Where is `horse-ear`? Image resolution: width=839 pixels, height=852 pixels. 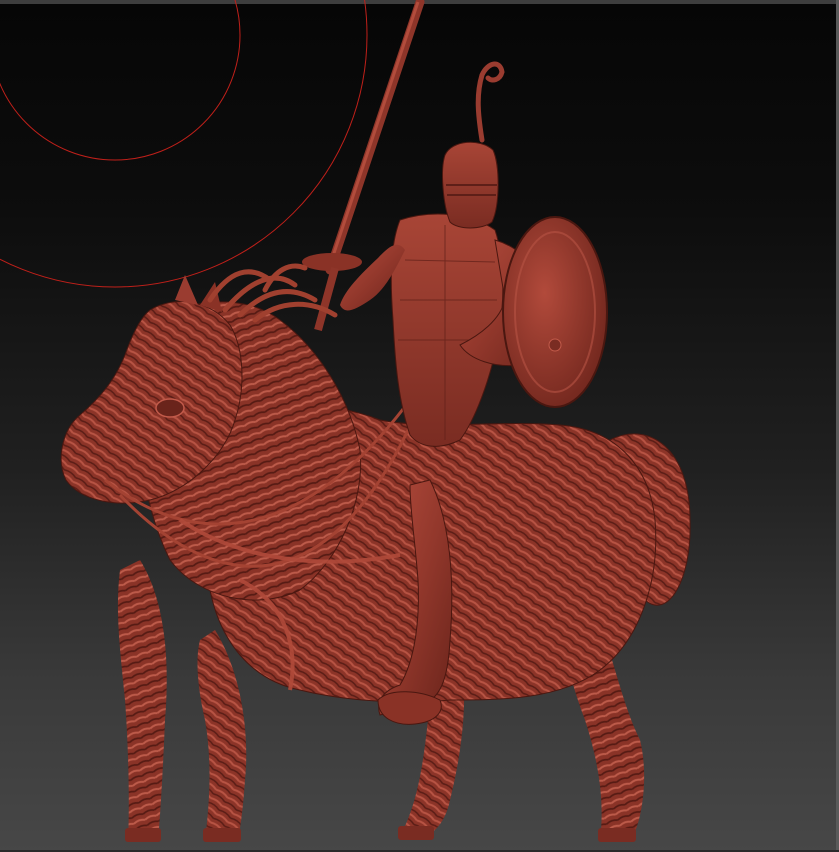 horse-ear is located at coordinates (186, 290).